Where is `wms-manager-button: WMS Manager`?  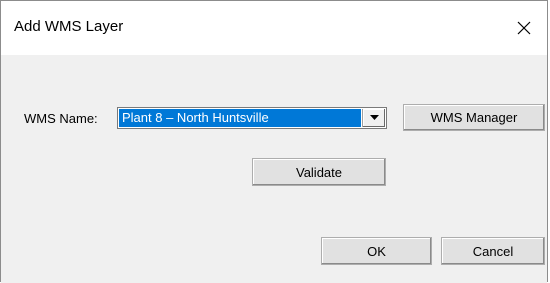
wms-manager-button: WMS Manager is located at coordinates (474, 117).